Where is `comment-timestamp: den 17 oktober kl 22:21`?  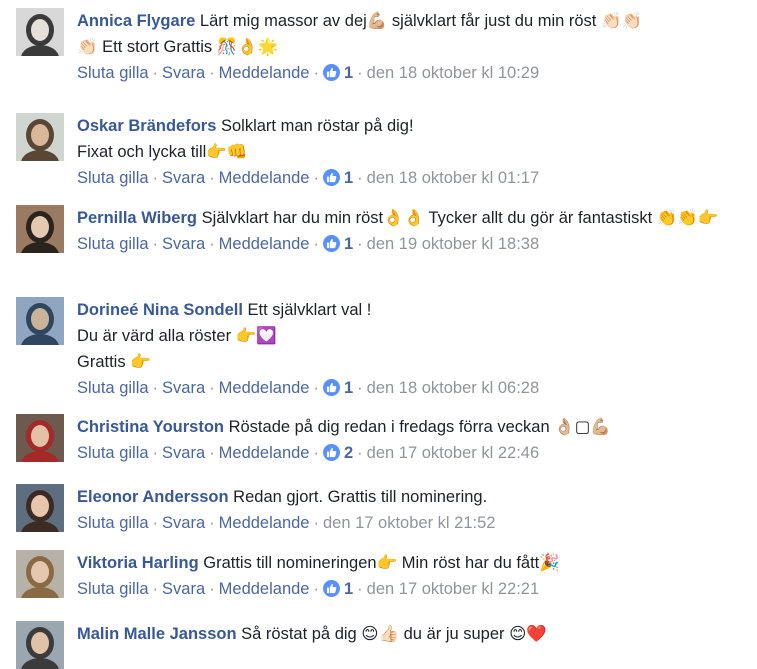 comment-timestamp: den 17 oktober kl 22:21 is located at coordinates (453, 589).